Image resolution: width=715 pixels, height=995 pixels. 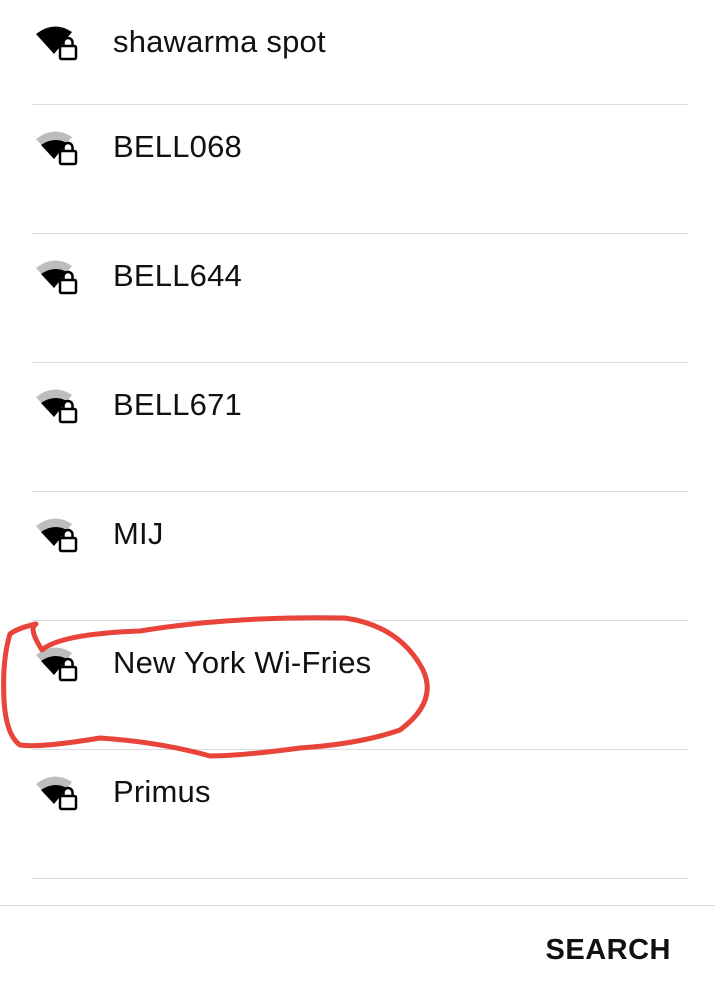 I want to click on network-name: New York Wi-Fries, so click(x=242, y=662).